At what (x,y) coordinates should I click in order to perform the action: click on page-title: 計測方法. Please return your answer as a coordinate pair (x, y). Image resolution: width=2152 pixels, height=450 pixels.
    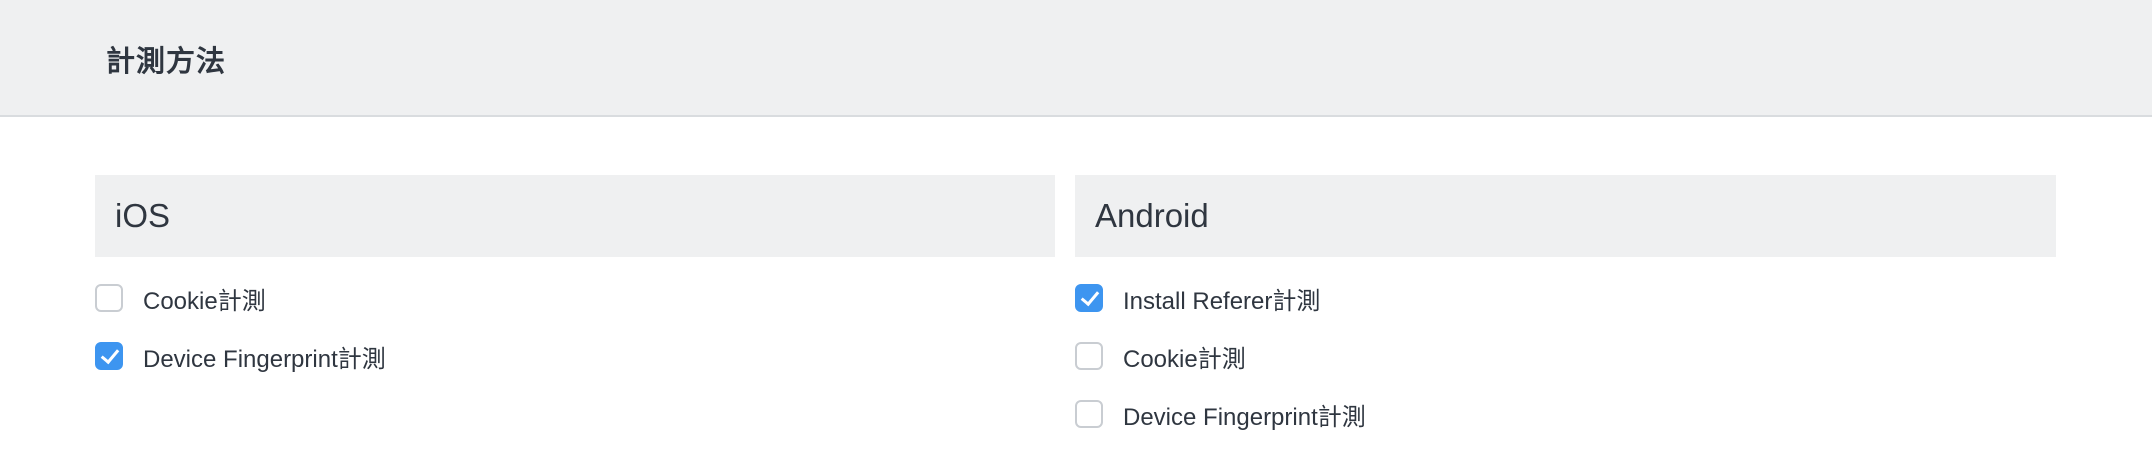
    Looking at the image, I should click on (166, 62).